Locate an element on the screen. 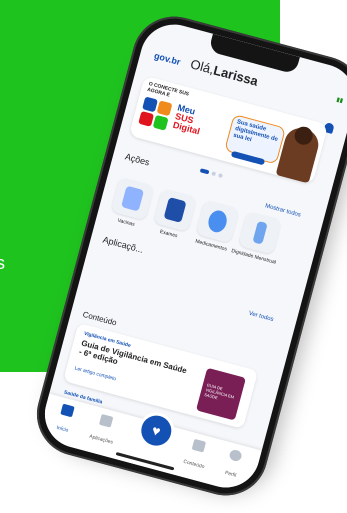 Image resolution: width=347 pixels, height=513 pixels. see-all-apps-link: Ver todos is located at coordinates (261, 317).